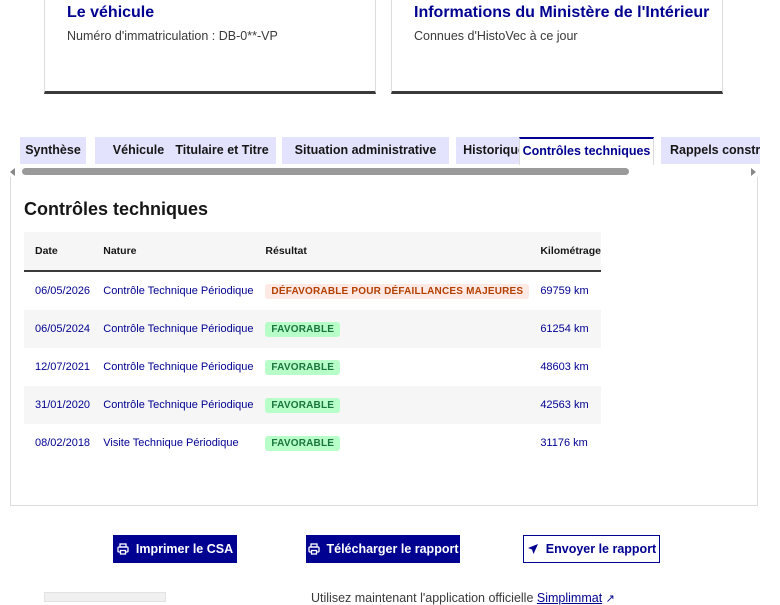  I want to click on send-report-button: Envoyer le rapport, so click(591, 549).